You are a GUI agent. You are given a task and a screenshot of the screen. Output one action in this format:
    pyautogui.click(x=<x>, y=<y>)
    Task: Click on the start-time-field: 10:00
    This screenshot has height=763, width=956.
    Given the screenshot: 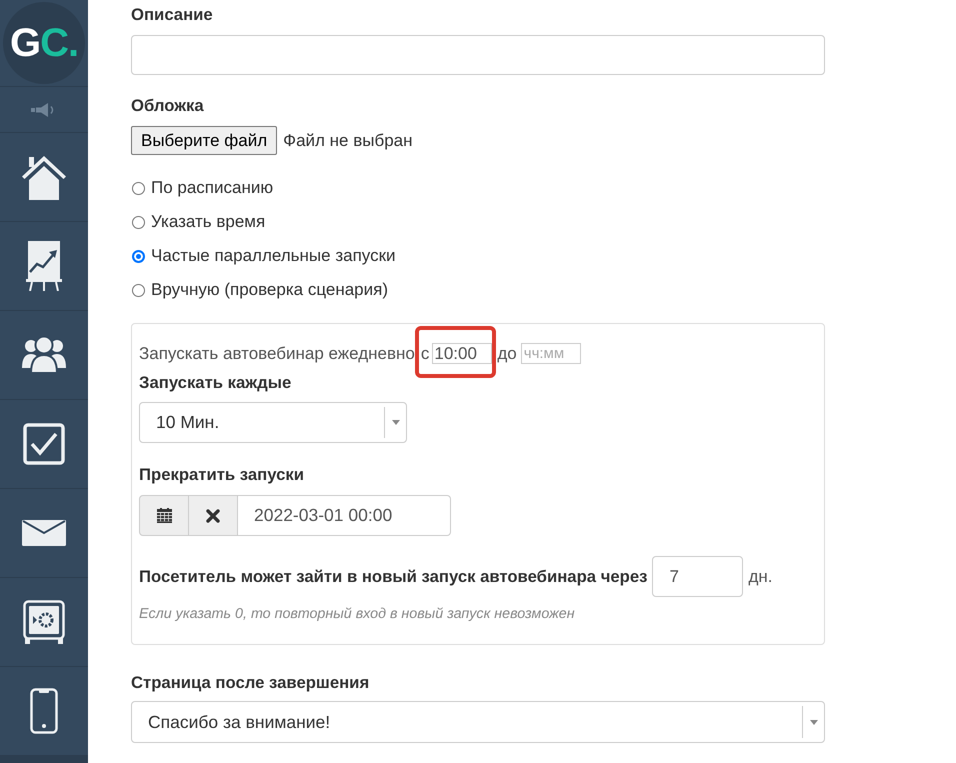 What is the action you would take?
    pyautogui.click(x=462, y=353)
    